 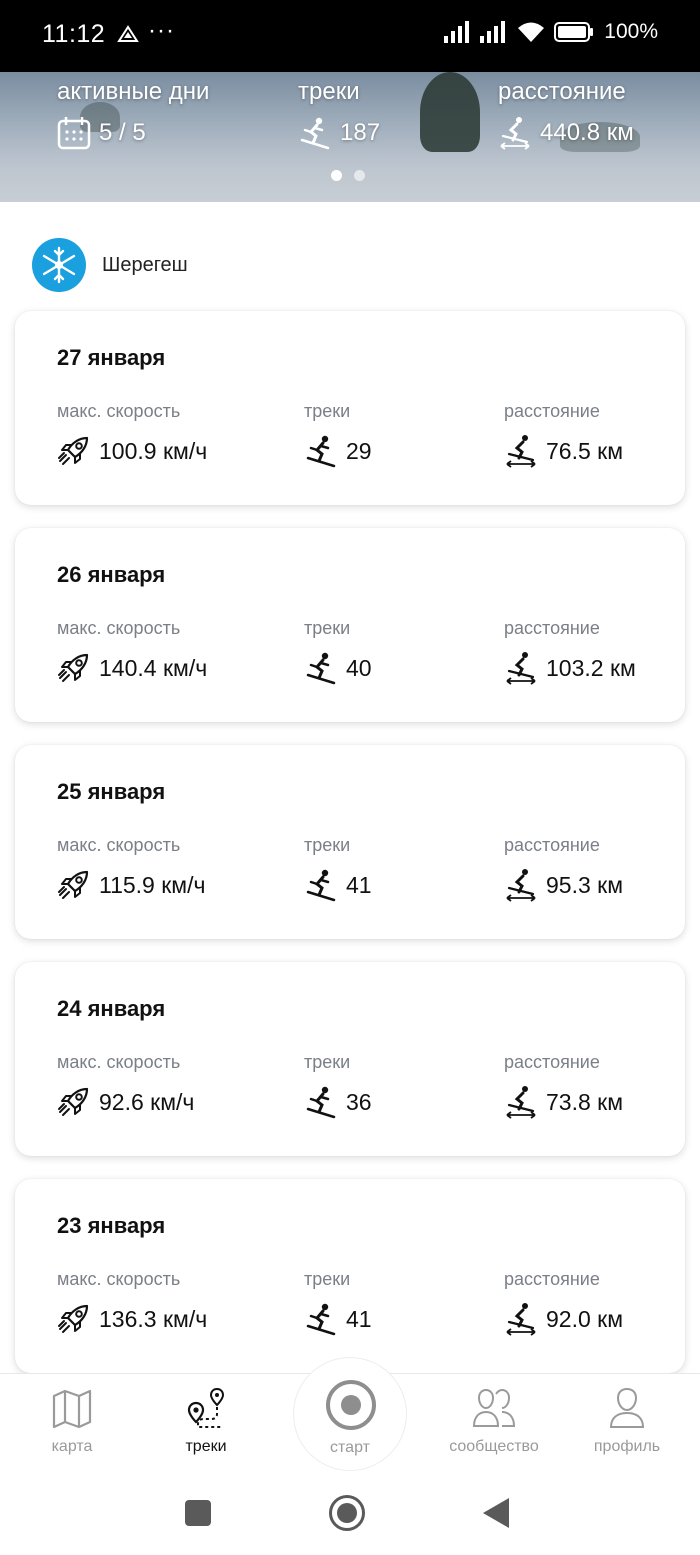 I want to click on summary-tracks-value: 187, so click(x=360, y=132).